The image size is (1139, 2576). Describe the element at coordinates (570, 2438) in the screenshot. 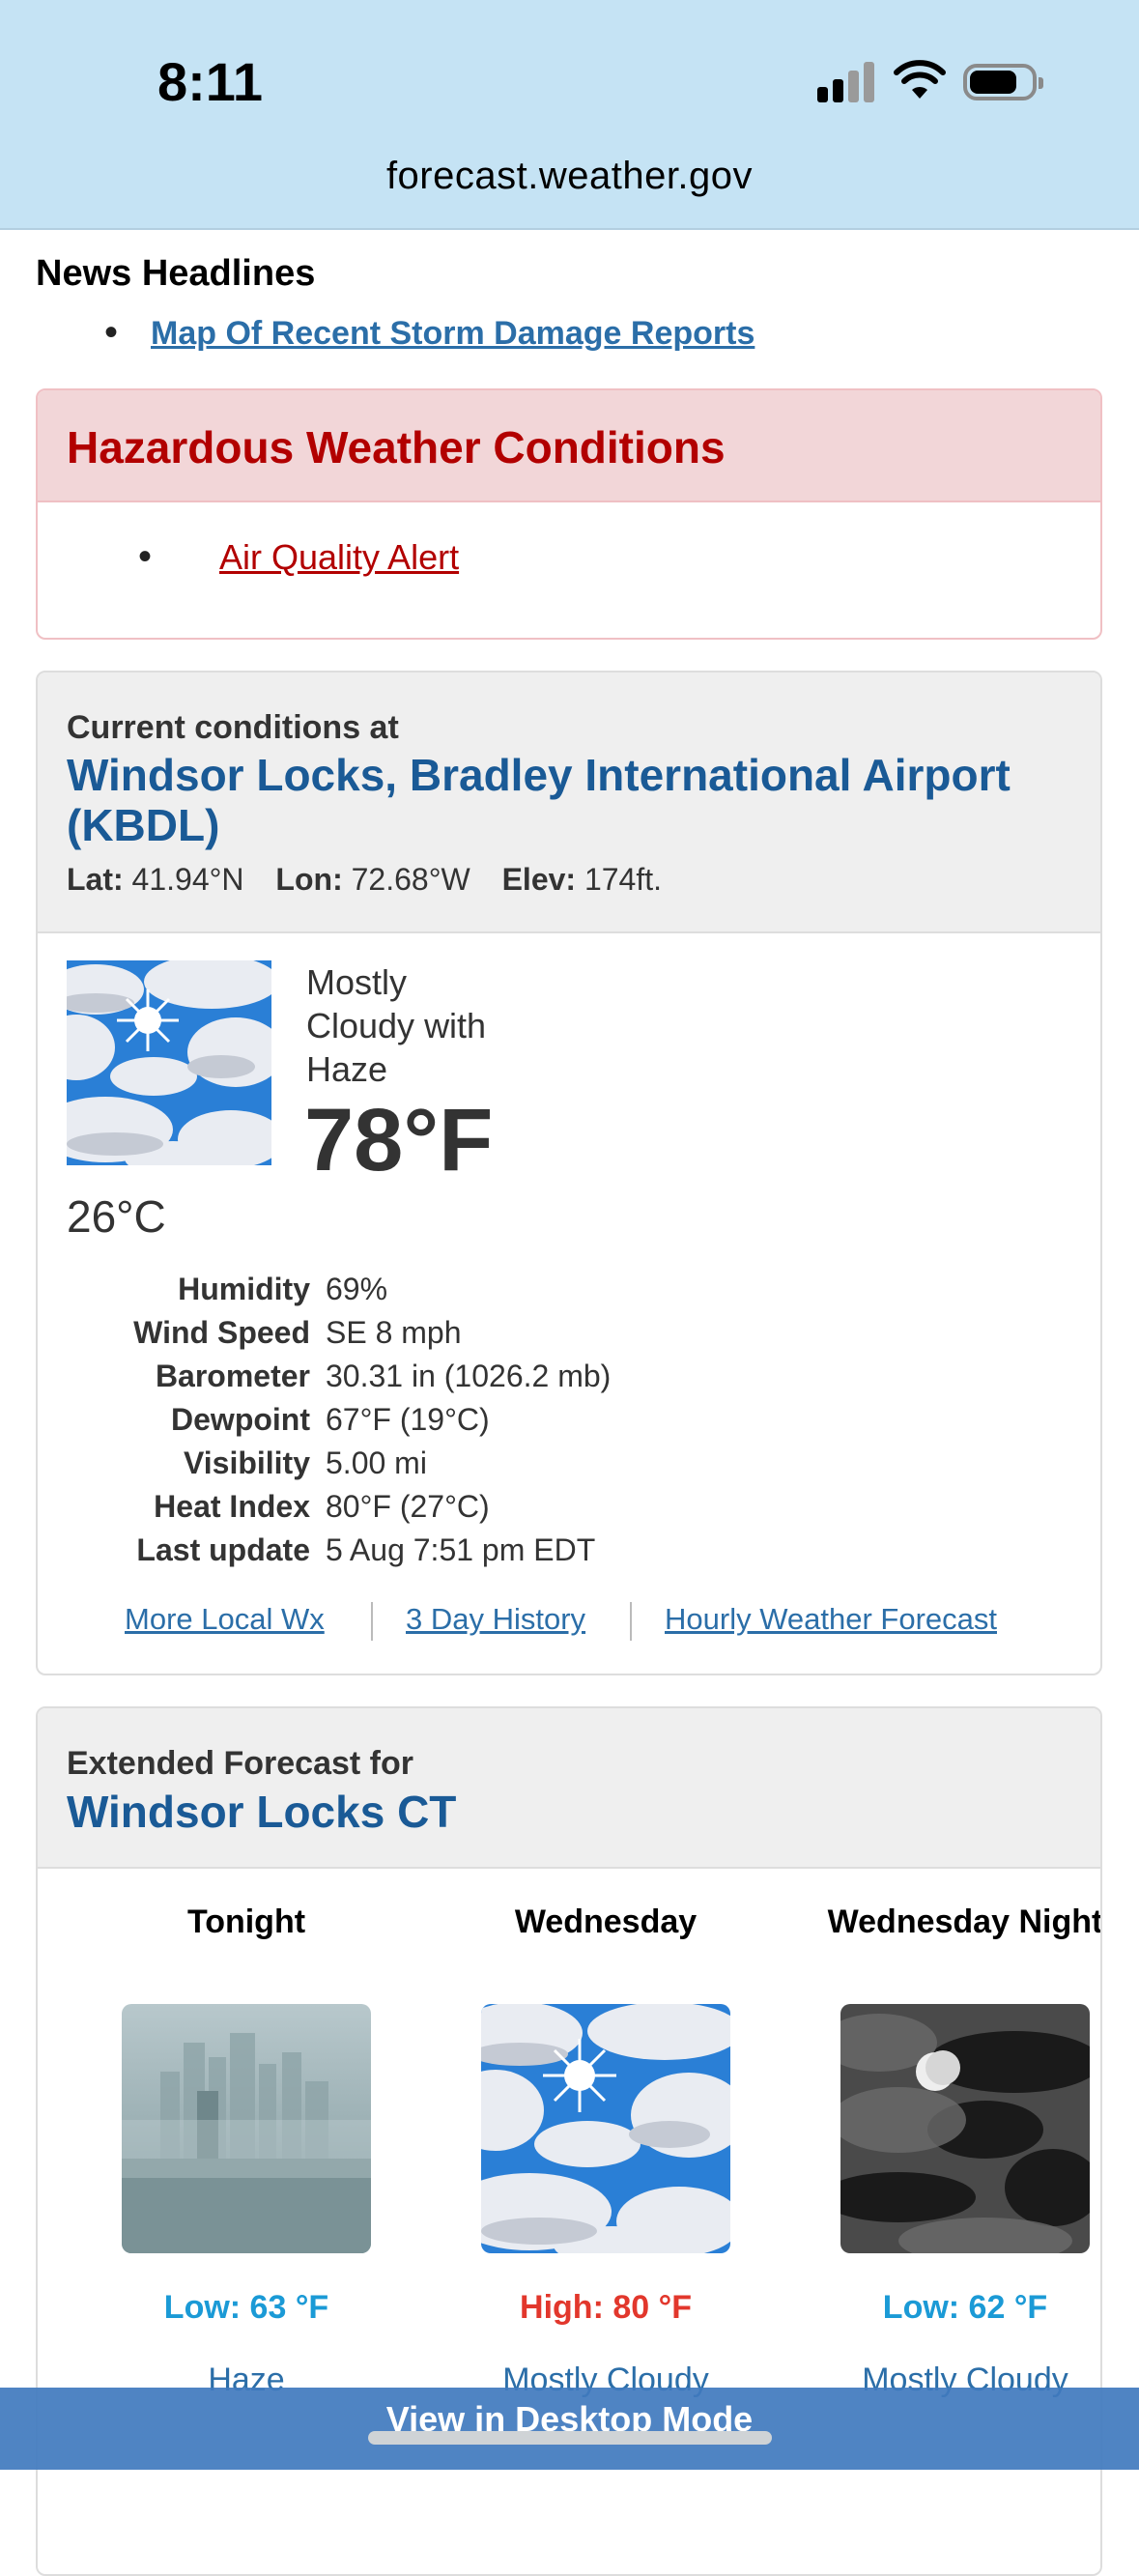

I see `home-indicator` at that location.